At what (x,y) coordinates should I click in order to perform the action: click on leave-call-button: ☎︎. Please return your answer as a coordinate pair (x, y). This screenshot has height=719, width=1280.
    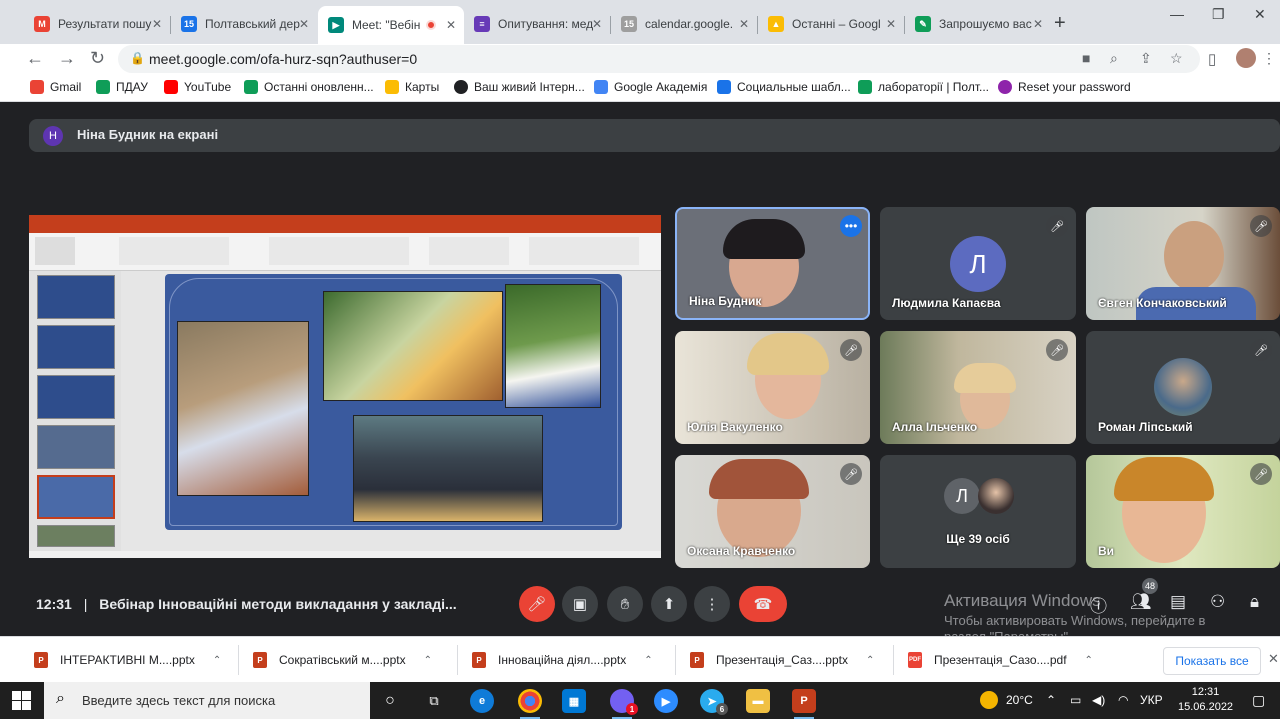
    Looking at the image, I should click on (763, 604).